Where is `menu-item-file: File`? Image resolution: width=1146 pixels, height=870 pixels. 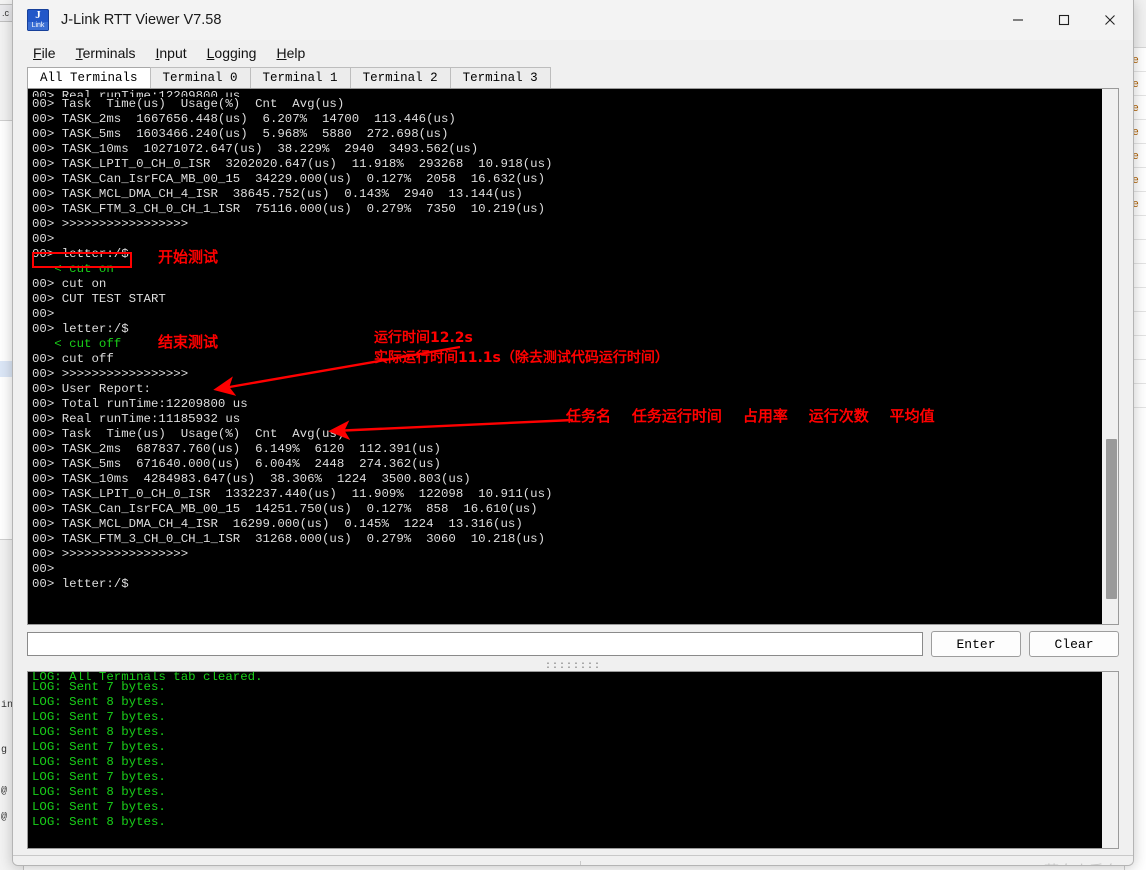 menu-item-file: File is located at coordinates (44, 53).